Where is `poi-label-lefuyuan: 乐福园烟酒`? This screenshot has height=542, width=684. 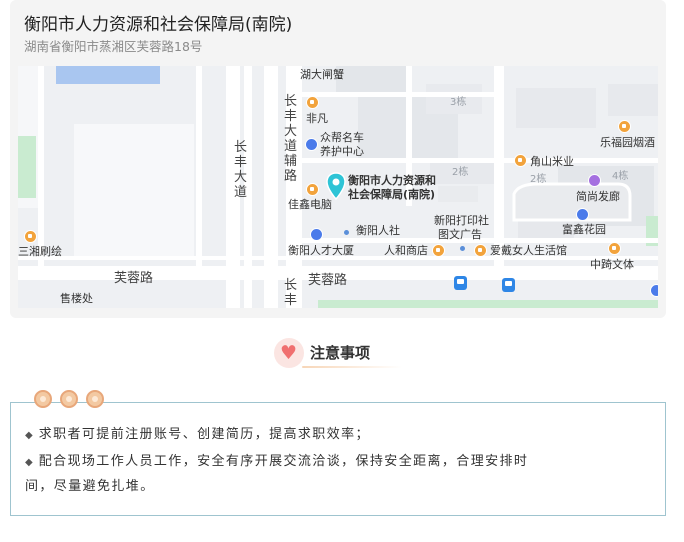
poi-label-lefuyuan: 乐福园烟酒 is located at coordinates (627, 142).